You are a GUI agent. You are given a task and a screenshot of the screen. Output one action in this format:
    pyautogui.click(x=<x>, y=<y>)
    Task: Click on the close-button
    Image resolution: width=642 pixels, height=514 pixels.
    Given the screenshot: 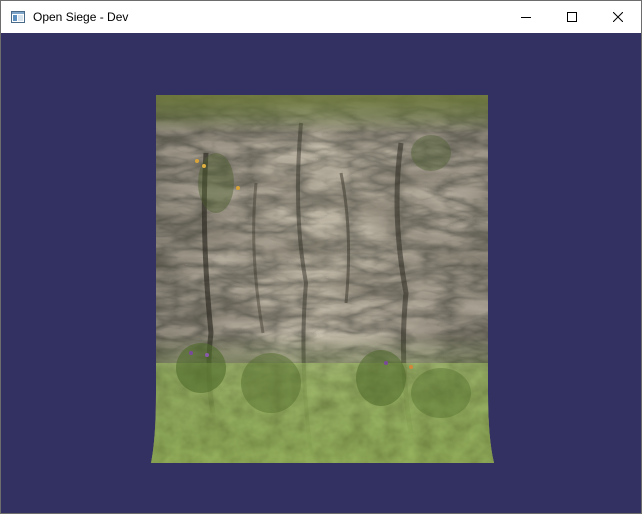 What is the action you would take?
    pyautogui.click(x=618, y=17)
    